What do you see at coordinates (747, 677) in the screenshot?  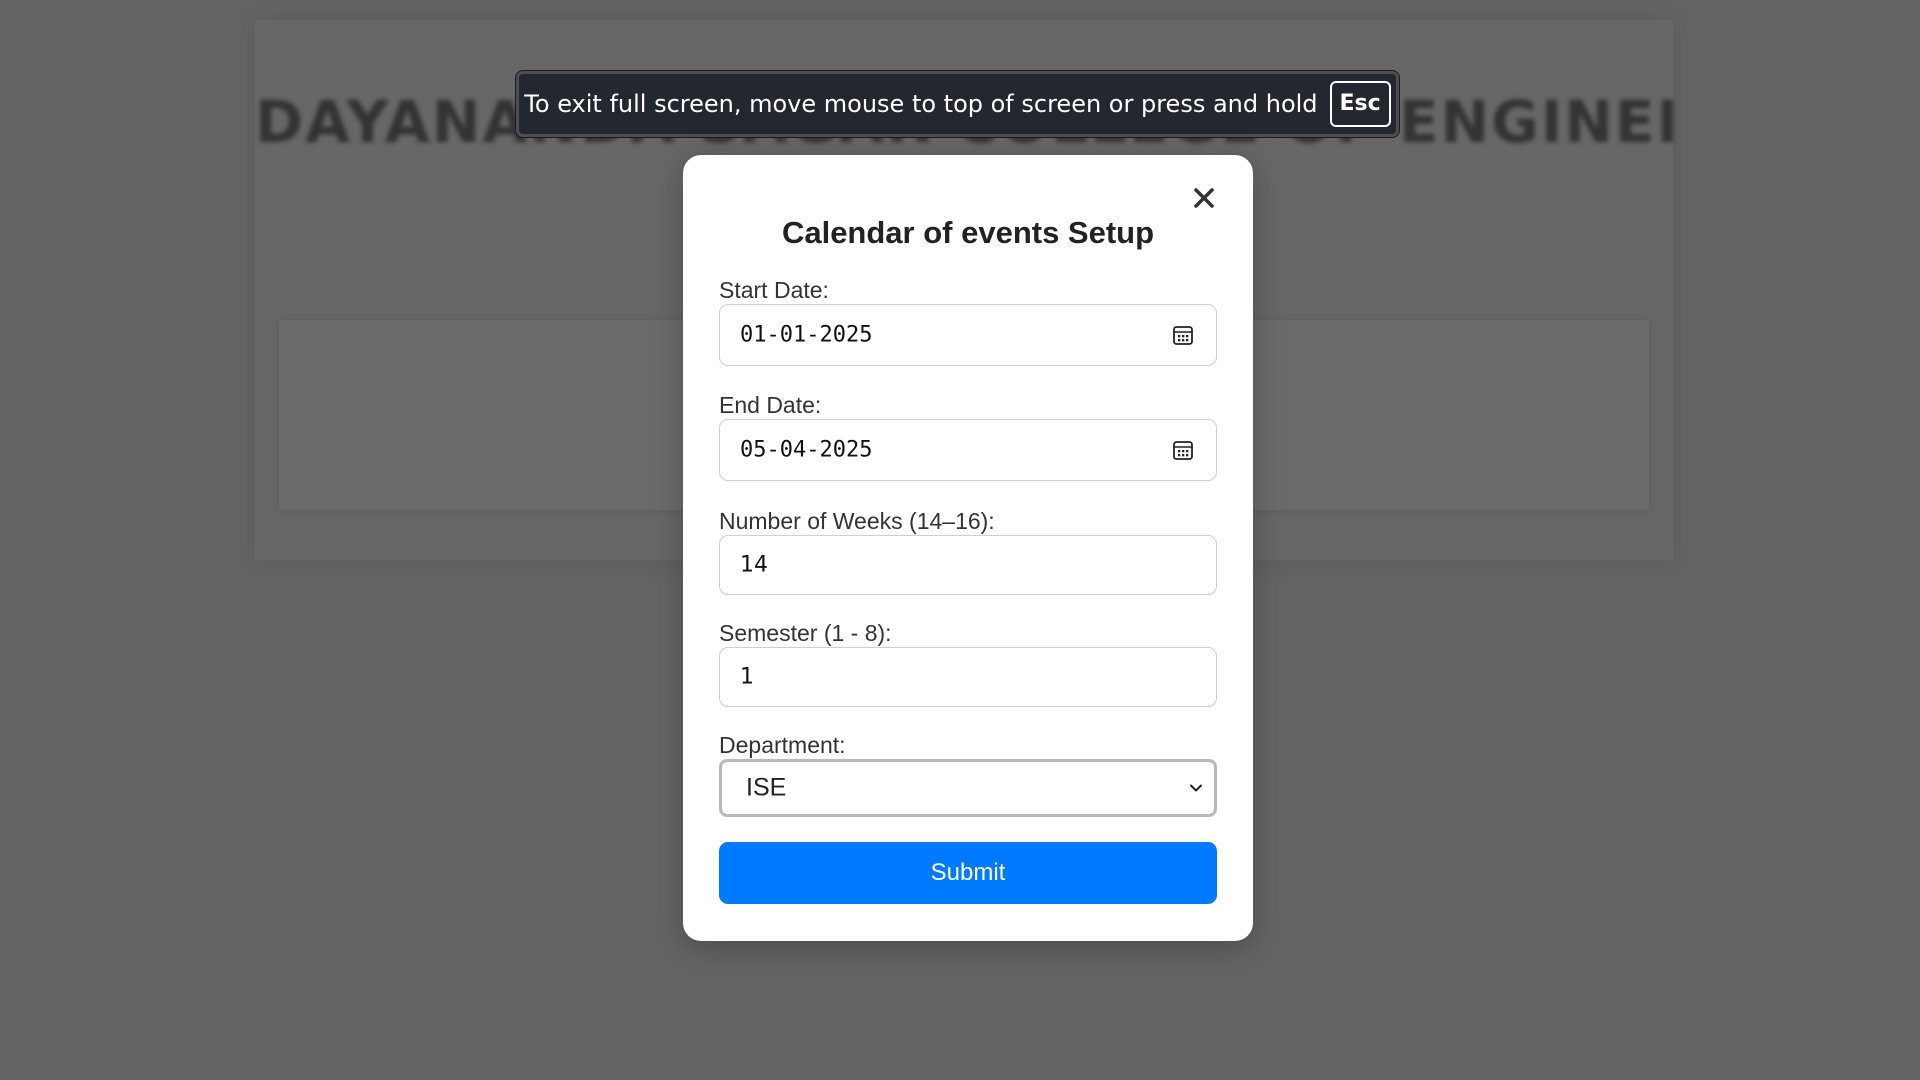 I see `semester-value: 1` at bounding box center [747, 677].